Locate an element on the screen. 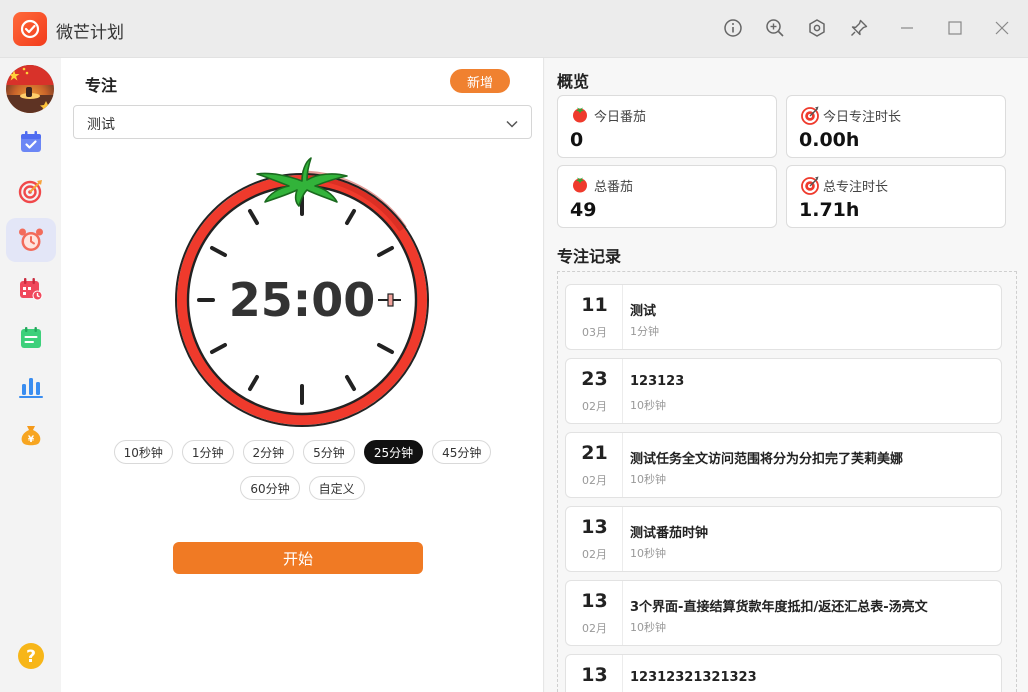  duration-chip: 5分钟 is located at coordinates (329, 452).